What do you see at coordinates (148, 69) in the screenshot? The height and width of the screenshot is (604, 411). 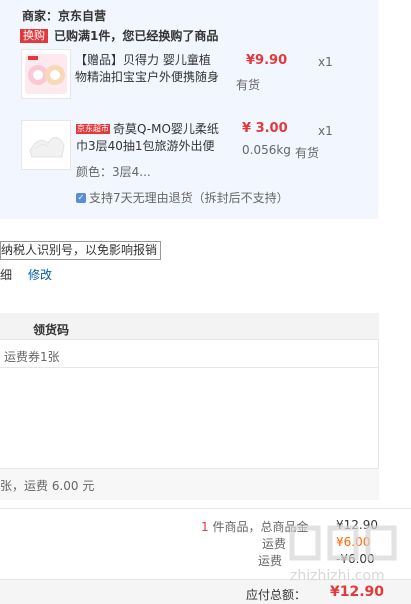 I see `product-name: 【赠品】贝得力 婴儿童植物精油扣宝宝户外便携随身` at bounding box center [148, 69].